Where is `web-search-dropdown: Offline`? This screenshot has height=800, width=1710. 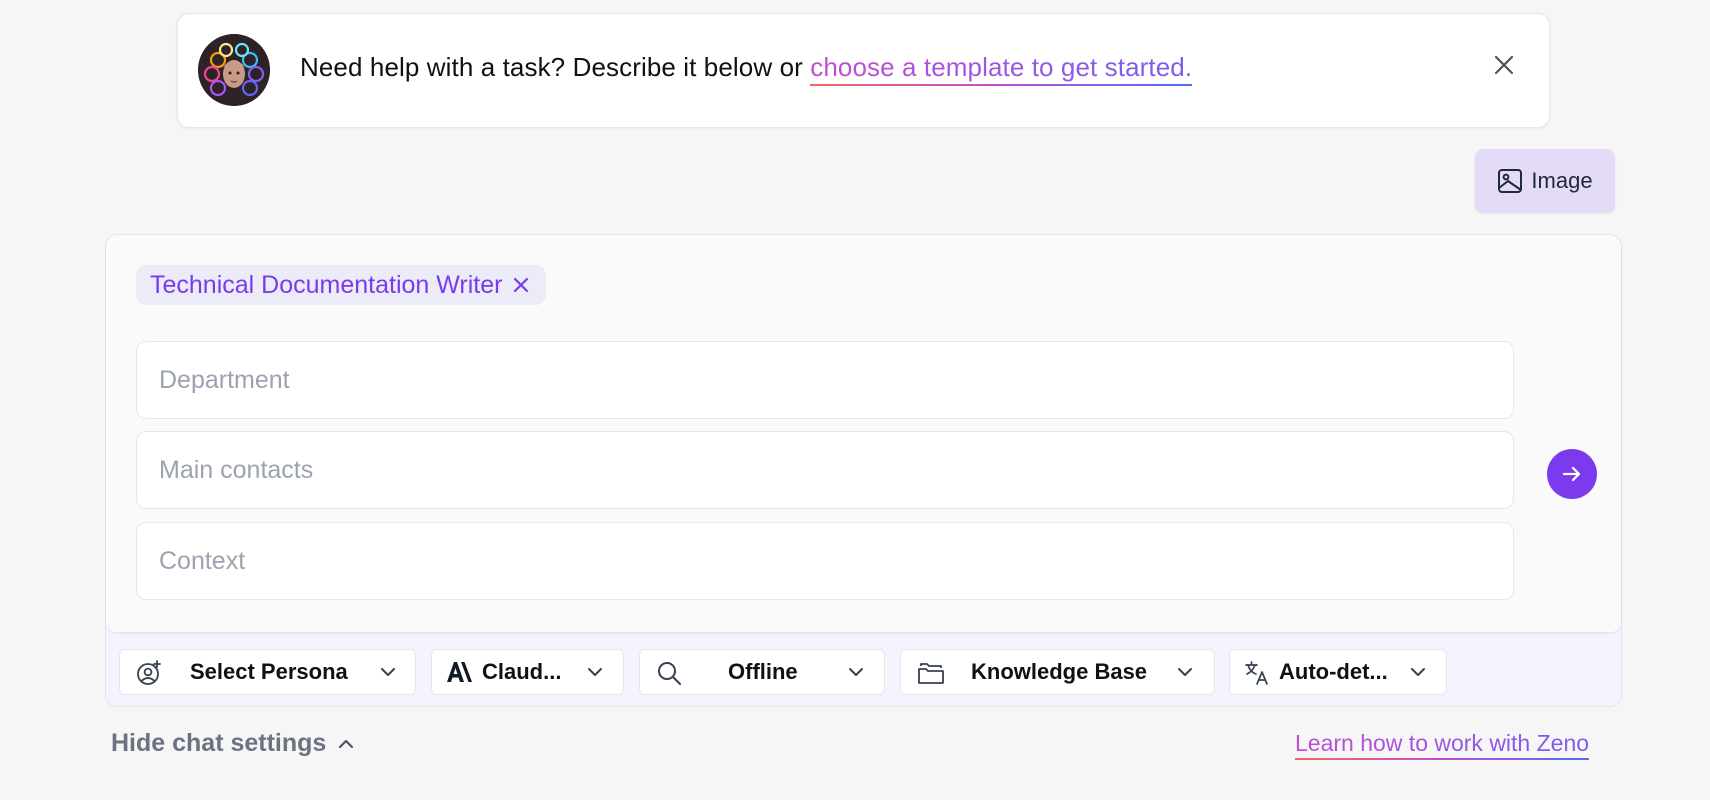 web-search-dropdown: Offline is located at coordinates (762, 672).